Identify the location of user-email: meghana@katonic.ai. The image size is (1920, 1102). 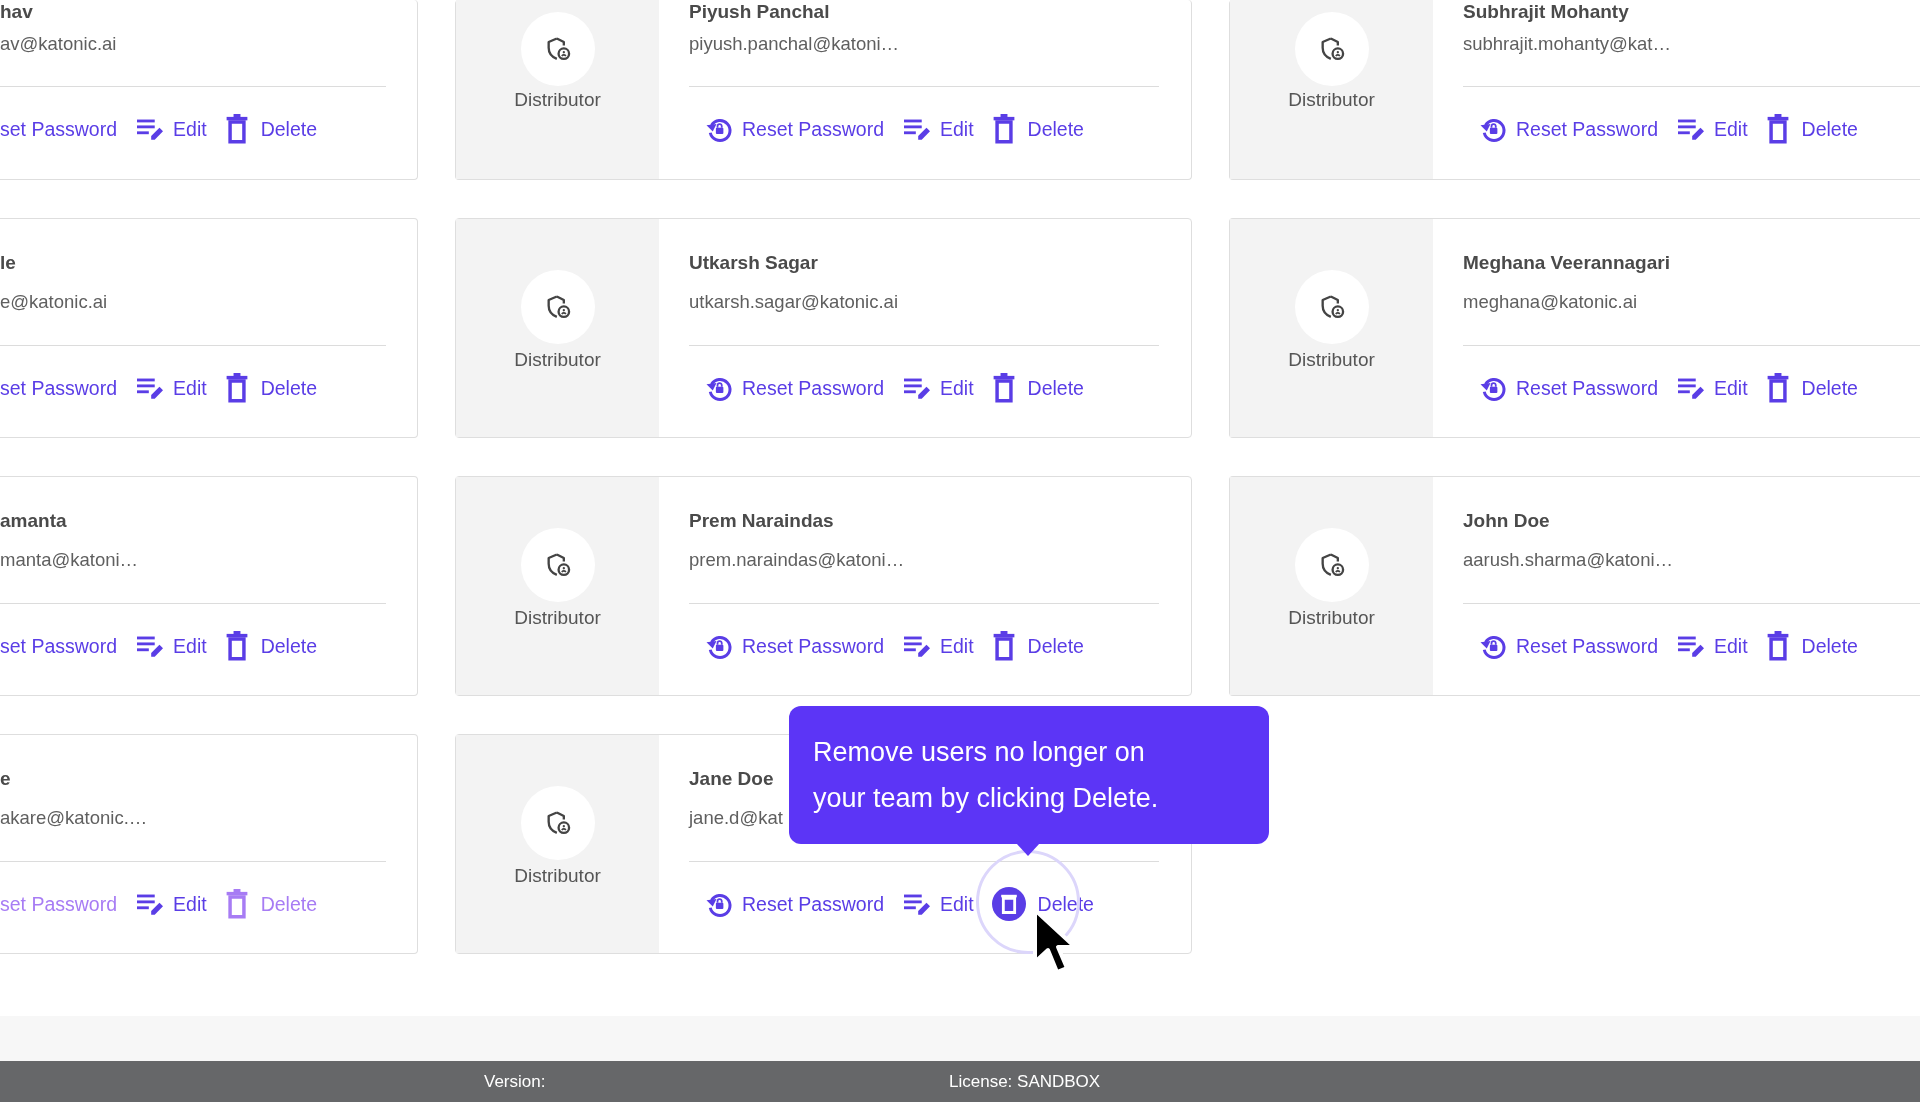
(1550, 302).